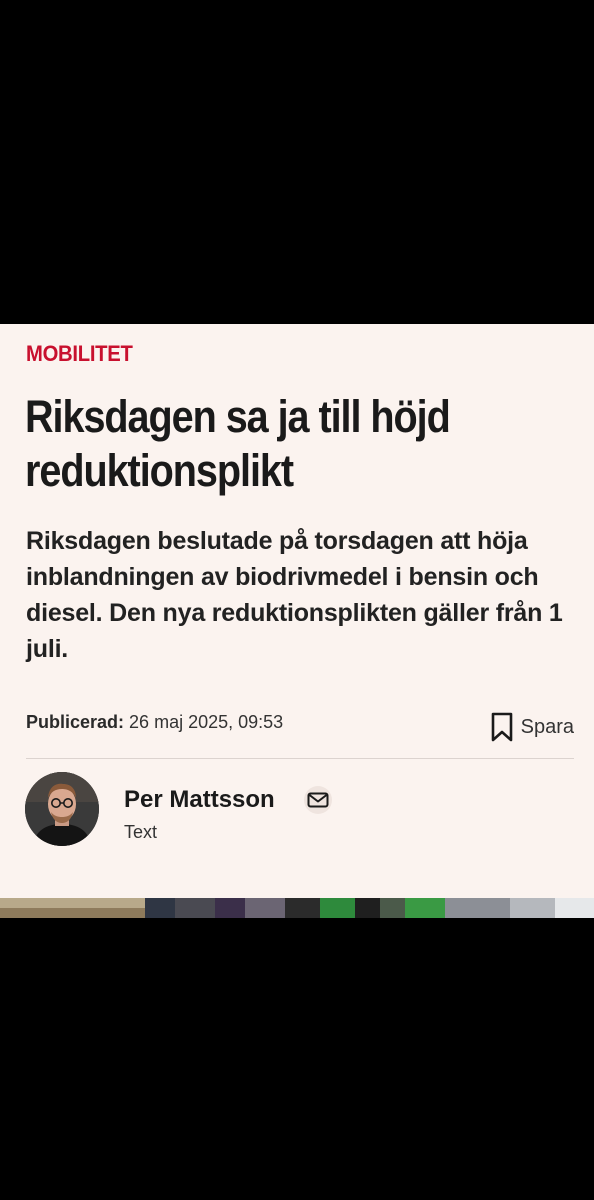  Describe the element at coordinates (300, 728) in the screenshot. I see `article-meta: Publicerad: 26 maj 2025, 09:53 Spara` at that location.